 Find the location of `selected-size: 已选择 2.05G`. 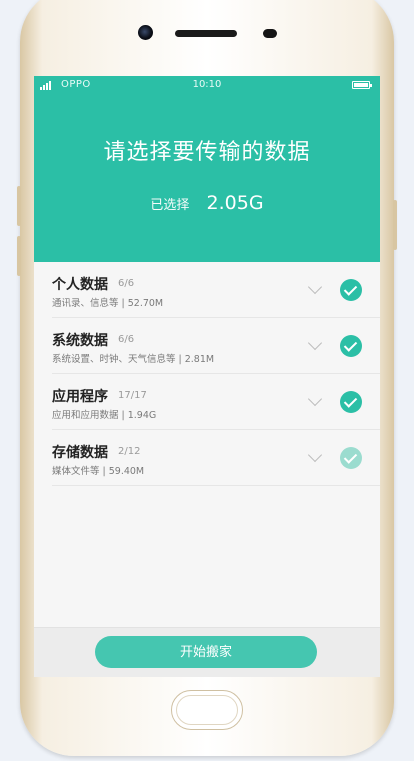

selected-size: 已选择 2.05G is located at coordinates (207, 203).